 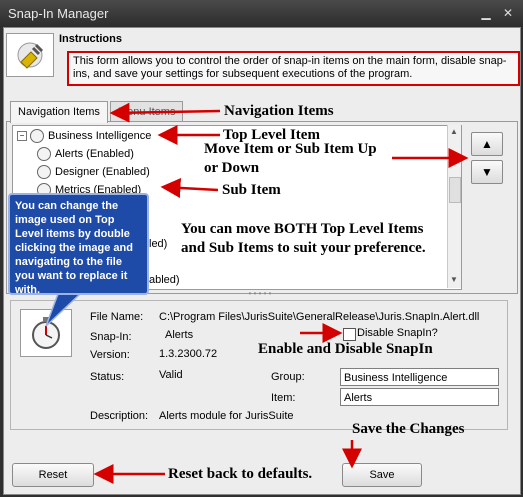 I want to click on annotation-reset-defaults: Reset back to defaults., so click(x=240, y=474).